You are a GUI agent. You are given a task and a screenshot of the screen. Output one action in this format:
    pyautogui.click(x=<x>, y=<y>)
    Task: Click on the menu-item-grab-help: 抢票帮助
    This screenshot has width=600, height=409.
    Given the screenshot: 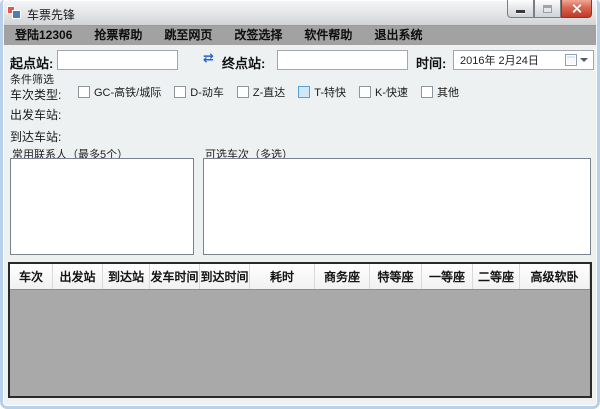 What is the action you would take?
    pyautogui.click(x=118, y=35)
    